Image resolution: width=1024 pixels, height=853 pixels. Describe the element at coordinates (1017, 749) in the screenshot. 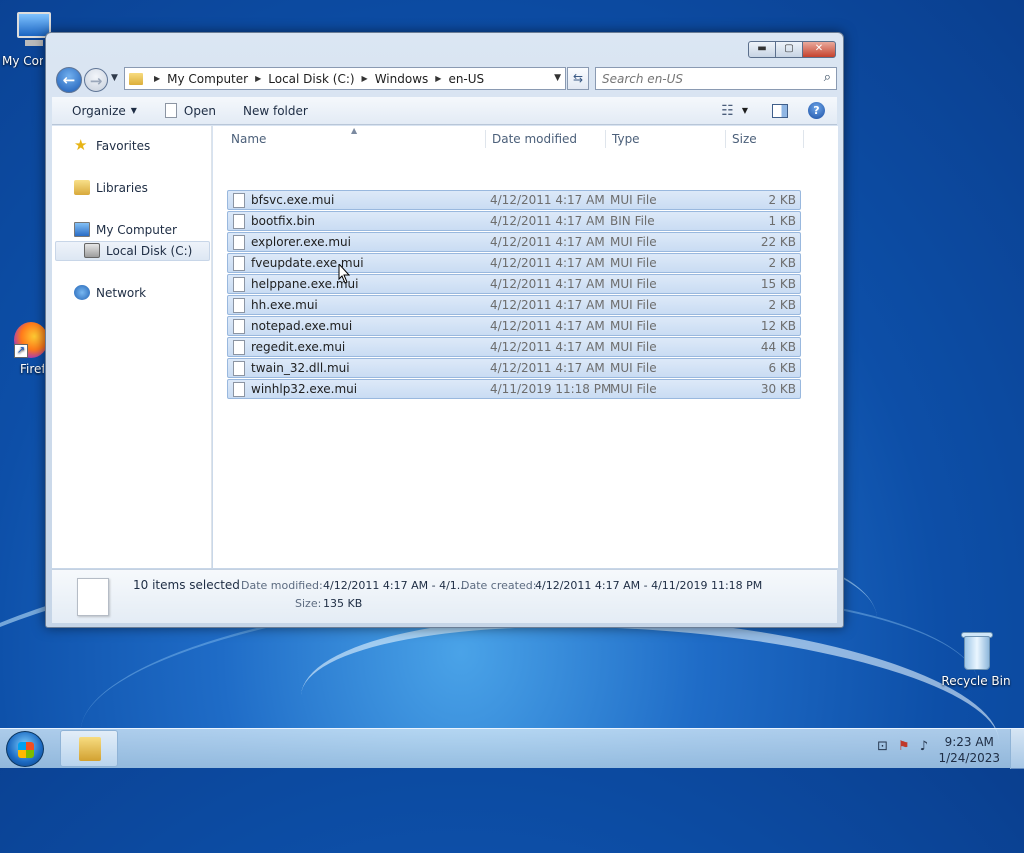

I see `show-desktop-button` at that location.